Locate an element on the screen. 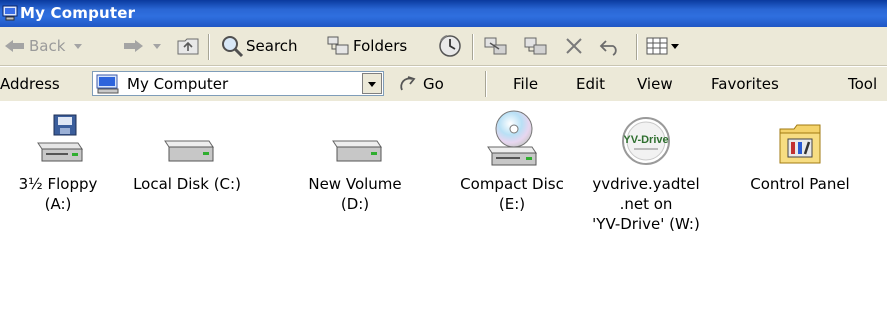 This screenshot has height=318, width=887. menu-file: File is located at coordinates (525, 84).